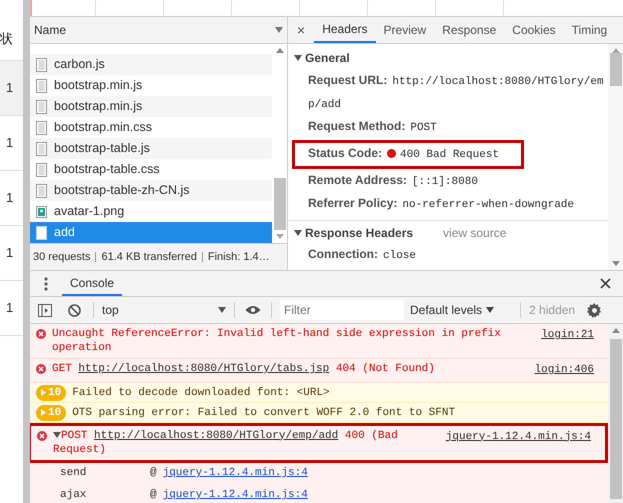 This screenshot has height=503, width=623. What do you see at coordinates (45, 310) in the screenshot?
I see `sidebar-toggle-icon` at bounding box center [45, 310].